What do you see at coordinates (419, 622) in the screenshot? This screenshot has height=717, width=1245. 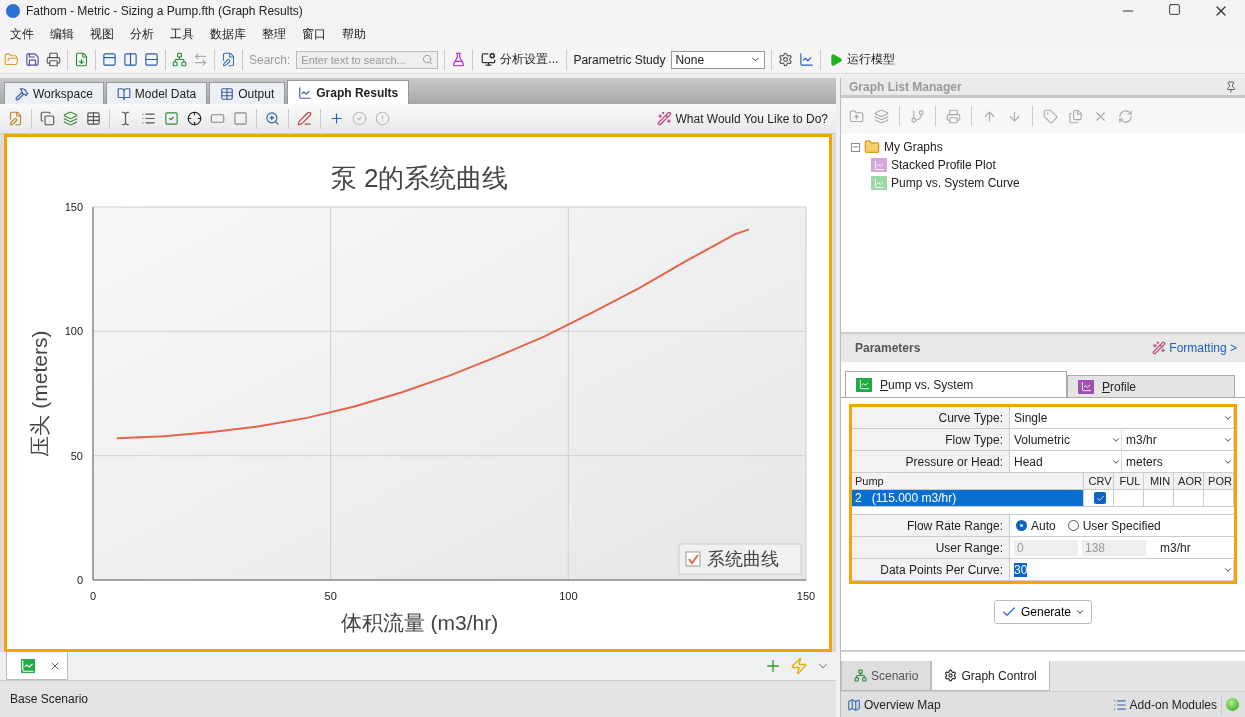 I see `x-axis-label: 体积流量 (m3/hr)` at bounding box center [419, 622].